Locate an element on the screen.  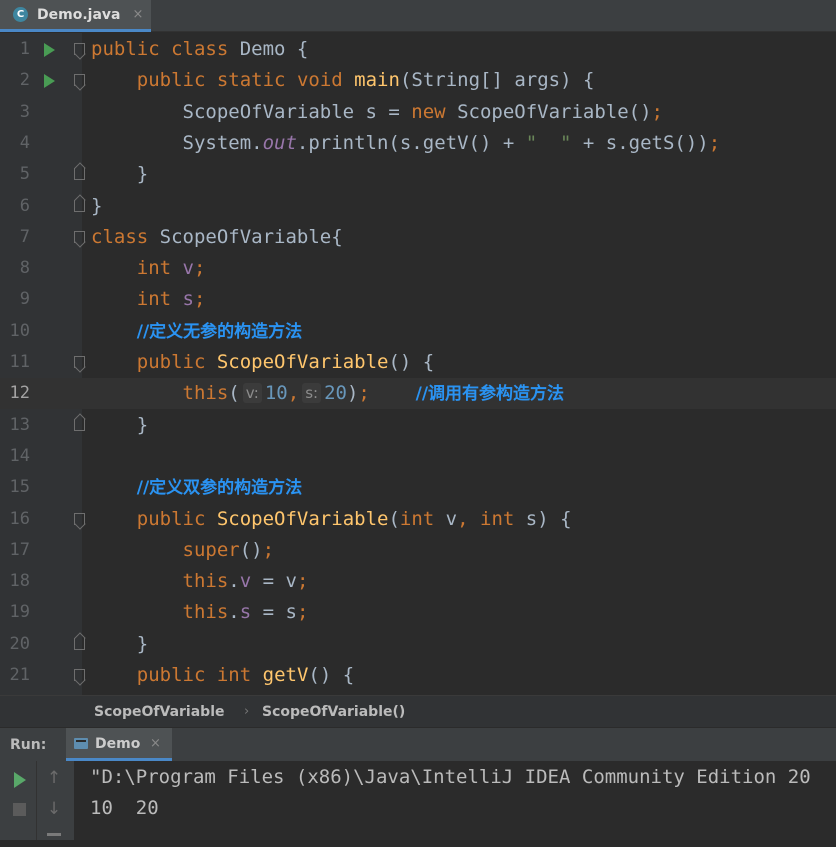
code-line: 18 this.v = v; is located at coordinates (418, 581).